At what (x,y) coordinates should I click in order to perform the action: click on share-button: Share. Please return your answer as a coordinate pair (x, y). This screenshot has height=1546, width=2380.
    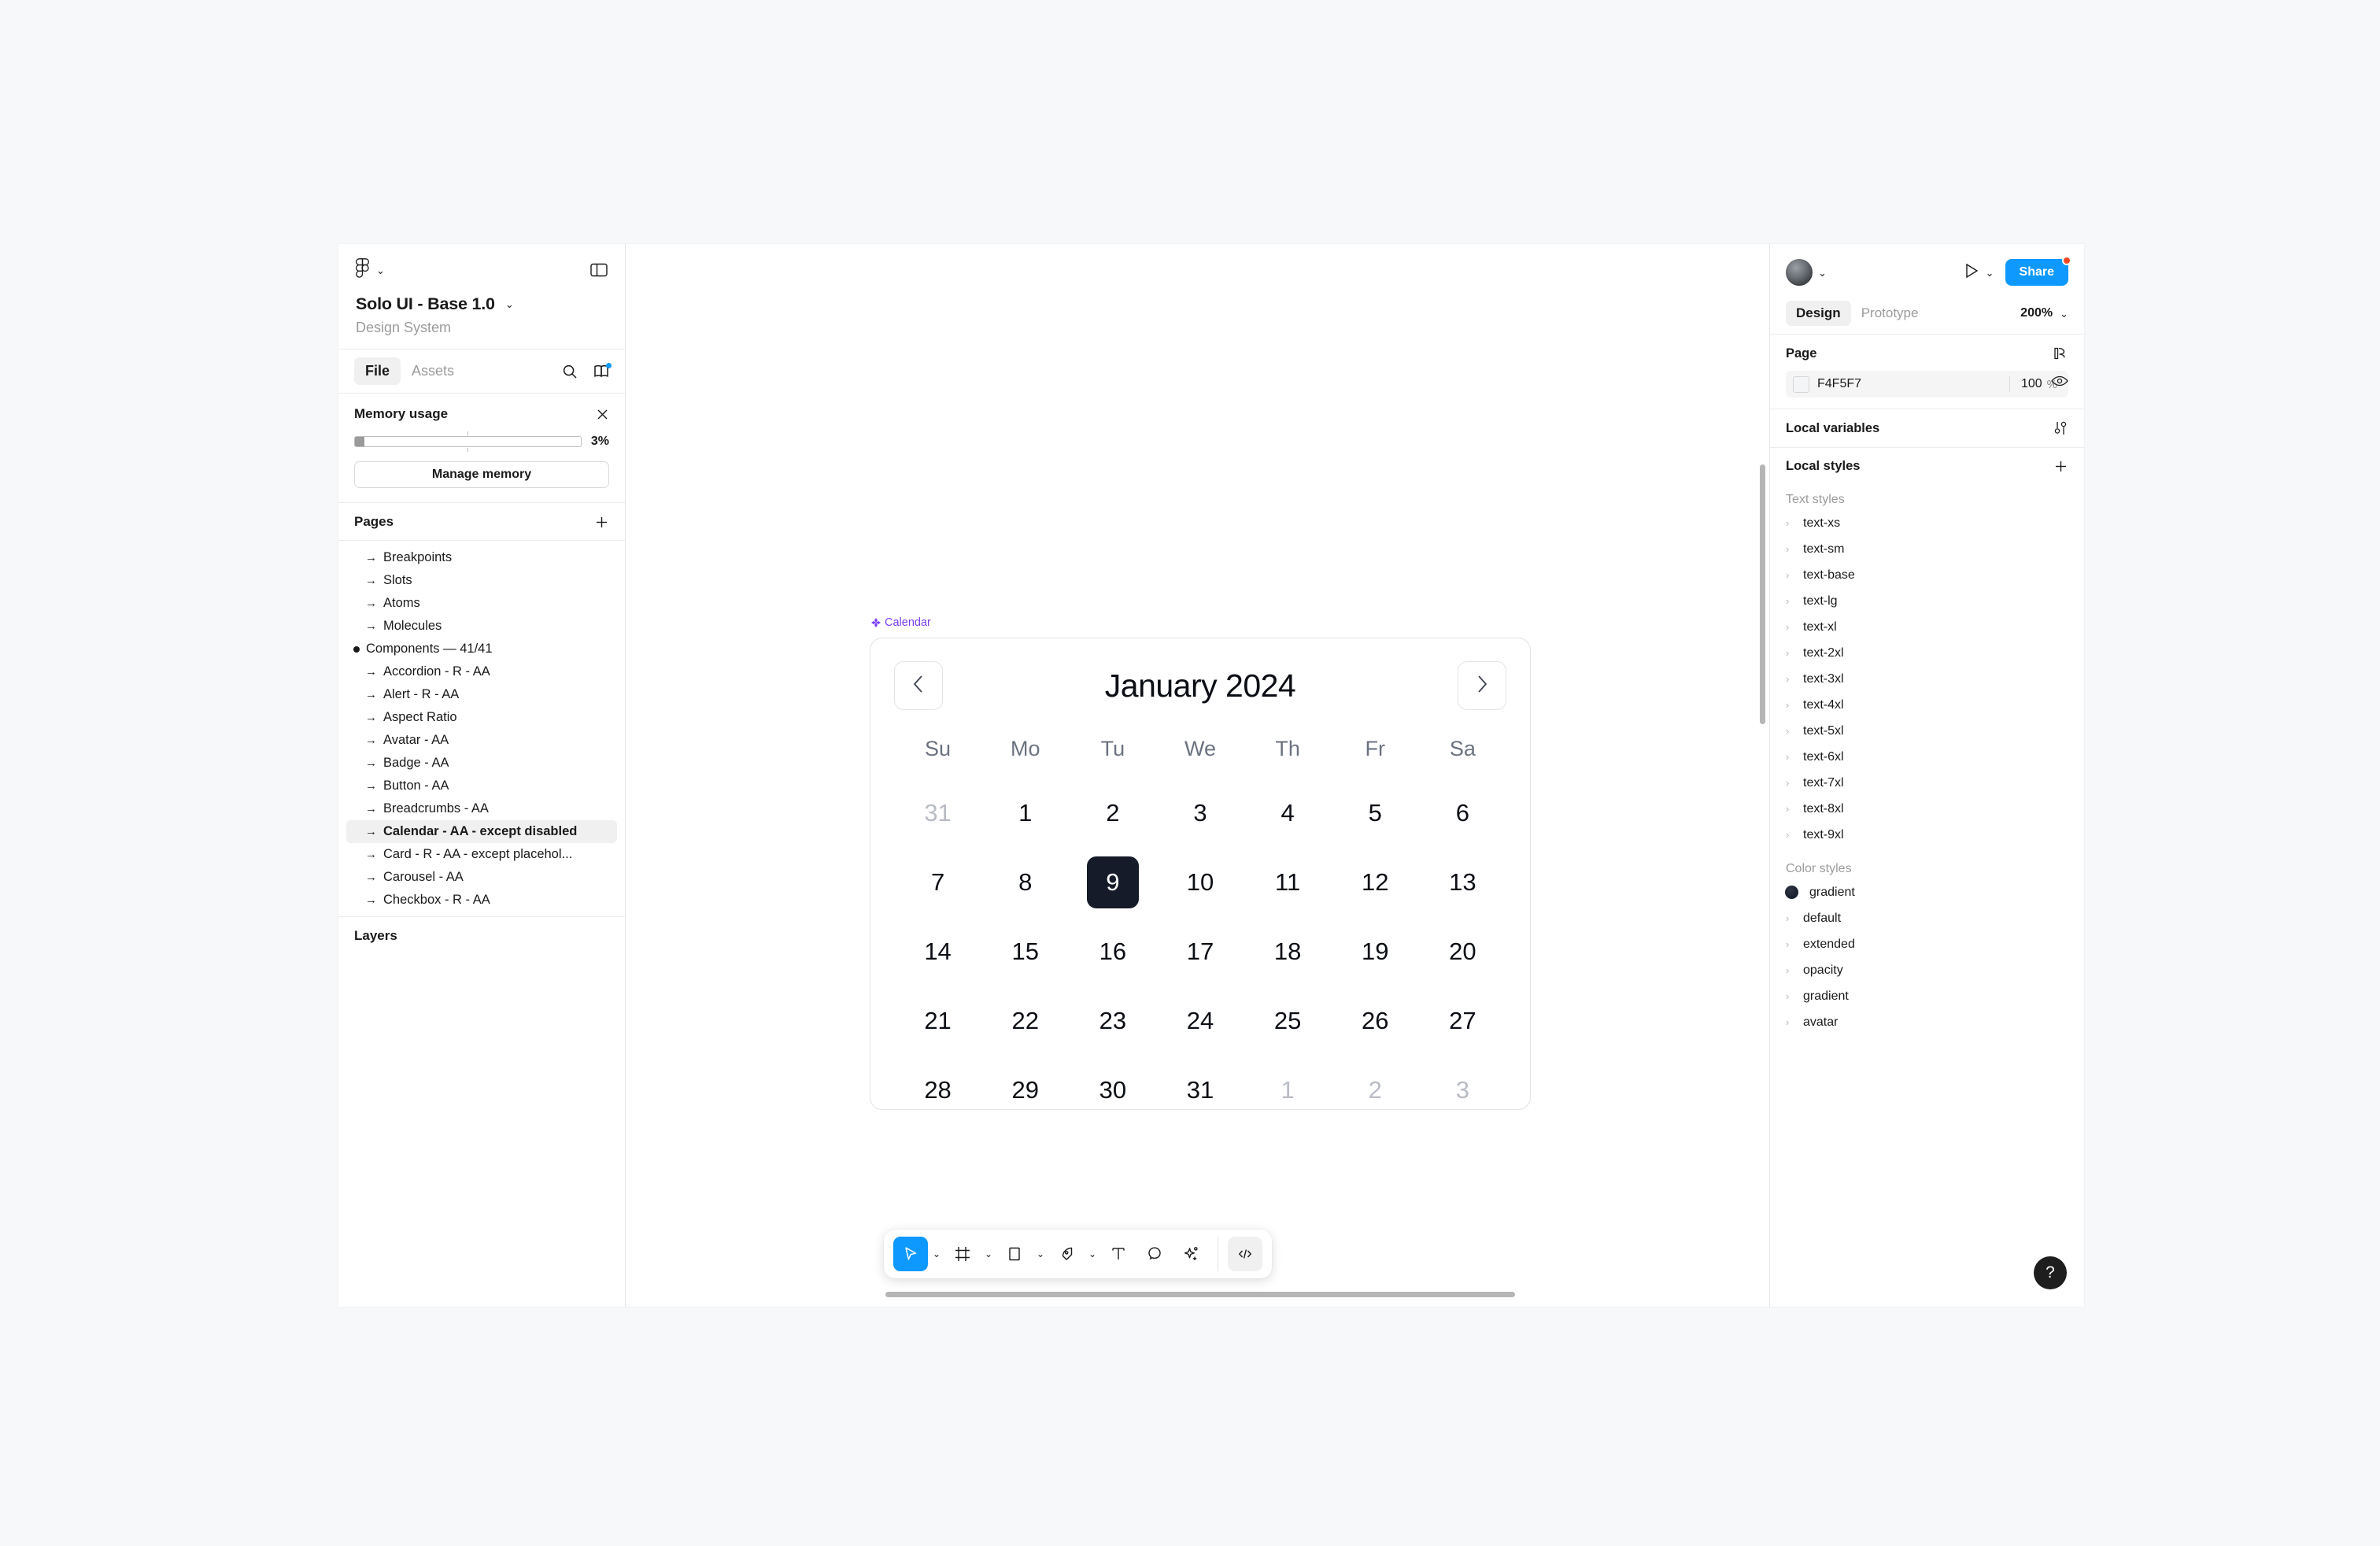
    Looking at the image, I should click on (2038, 271).